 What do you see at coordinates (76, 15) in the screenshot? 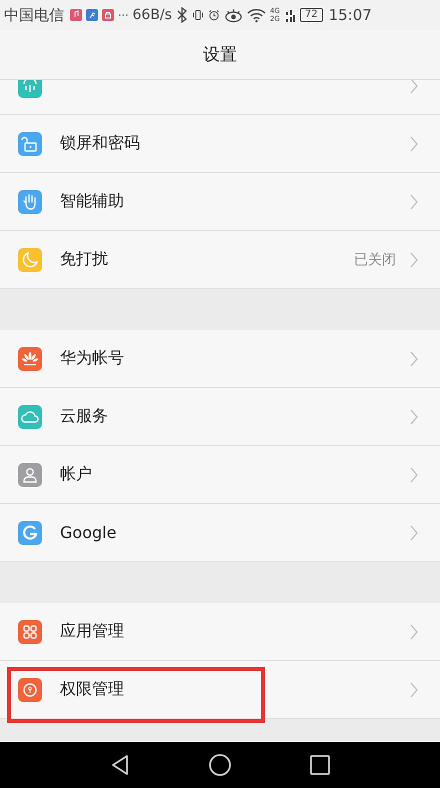
I see `music-app-icon` at bounding box center [76, 15].